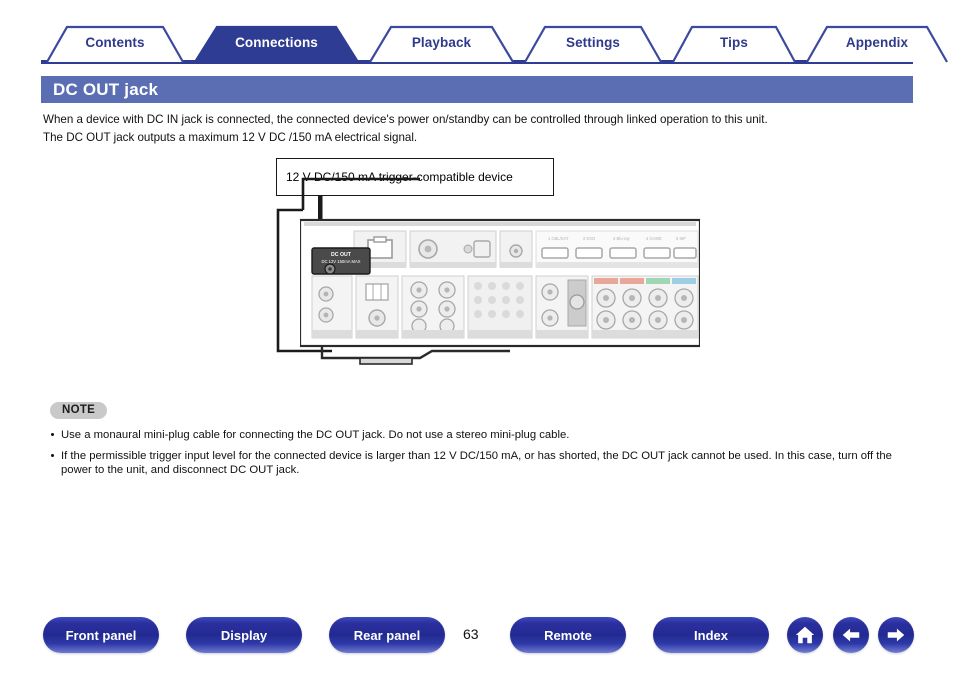 The height and width of the screenshot is (673, 954). What do you see at coordinates (332, 307) in the screenshot?
I see `panel-remote-control` at bounding box center [332, 307].